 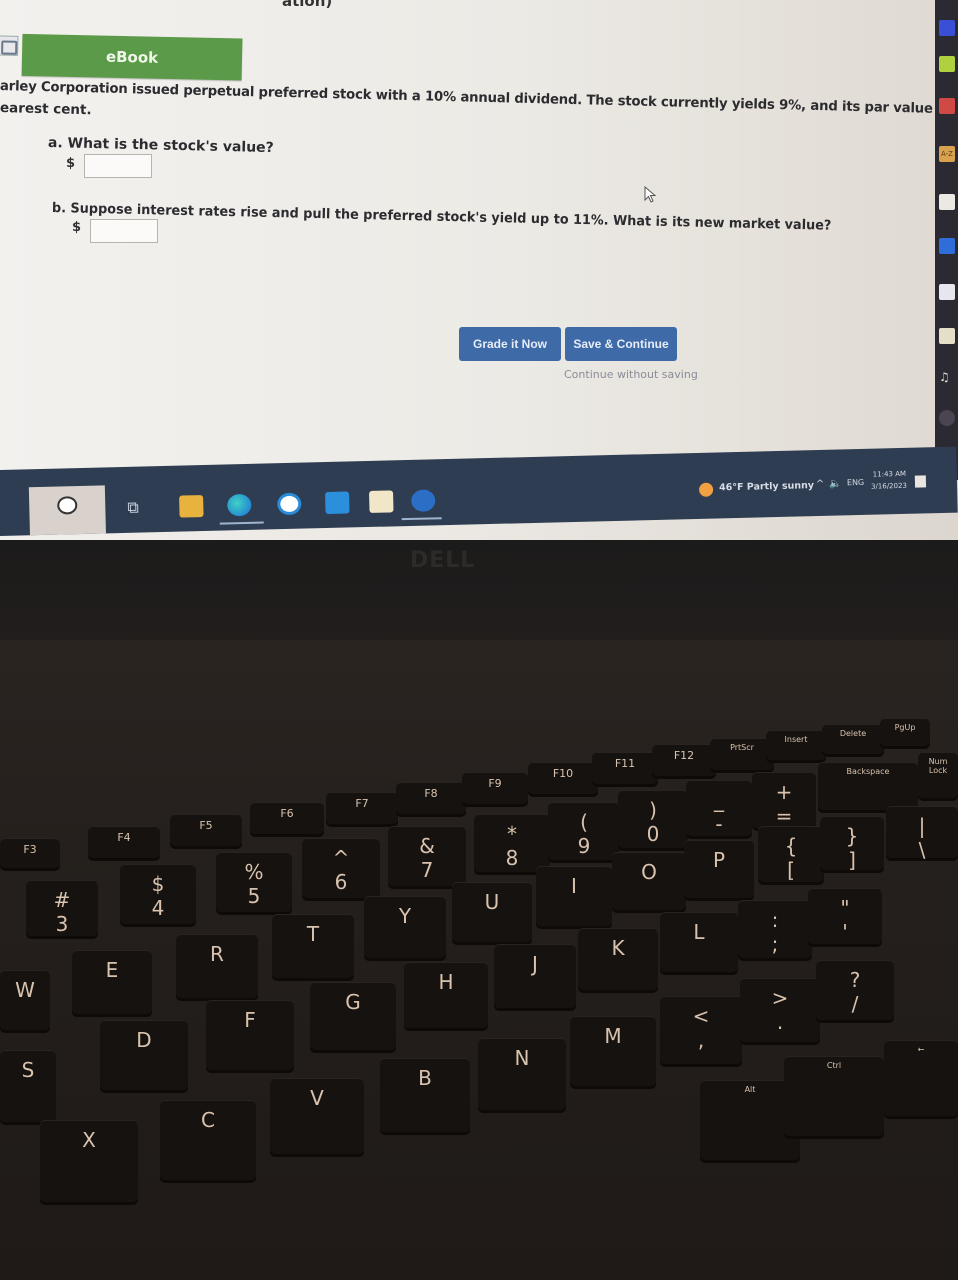 What do you see at coordinates (62, 908) in the screenshot?
I see `key-k3: # 3` at bounding box center [62, 908].